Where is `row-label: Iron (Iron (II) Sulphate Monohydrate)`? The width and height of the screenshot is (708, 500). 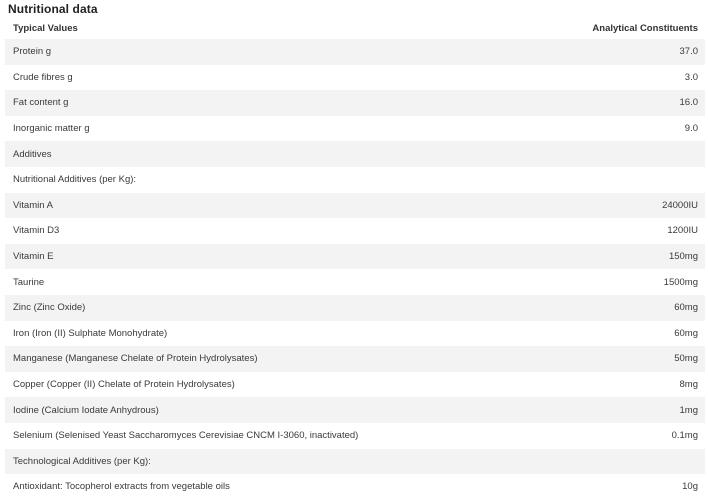 row-label: Iron (Iron (II) Sulphate Monohydrate) is located at coordinates (90, 333).